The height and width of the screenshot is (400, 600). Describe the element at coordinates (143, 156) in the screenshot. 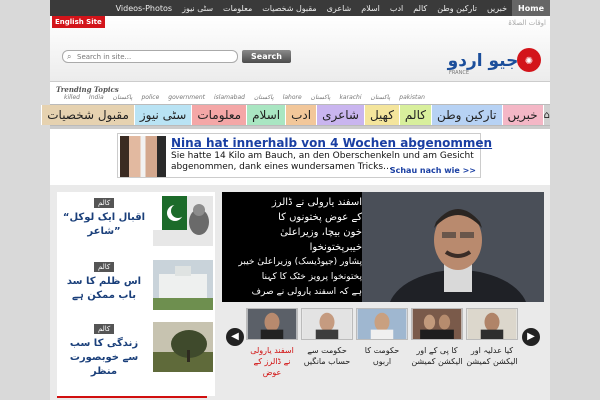

I see `ad-image` at that location.